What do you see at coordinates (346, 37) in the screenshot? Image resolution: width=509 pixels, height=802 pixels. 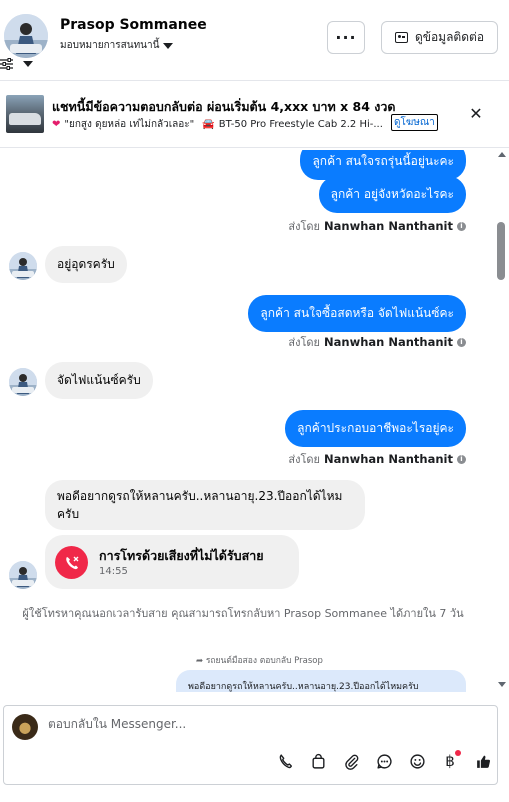 I see `more-options-button: ···` at bounding box center [346, 37].